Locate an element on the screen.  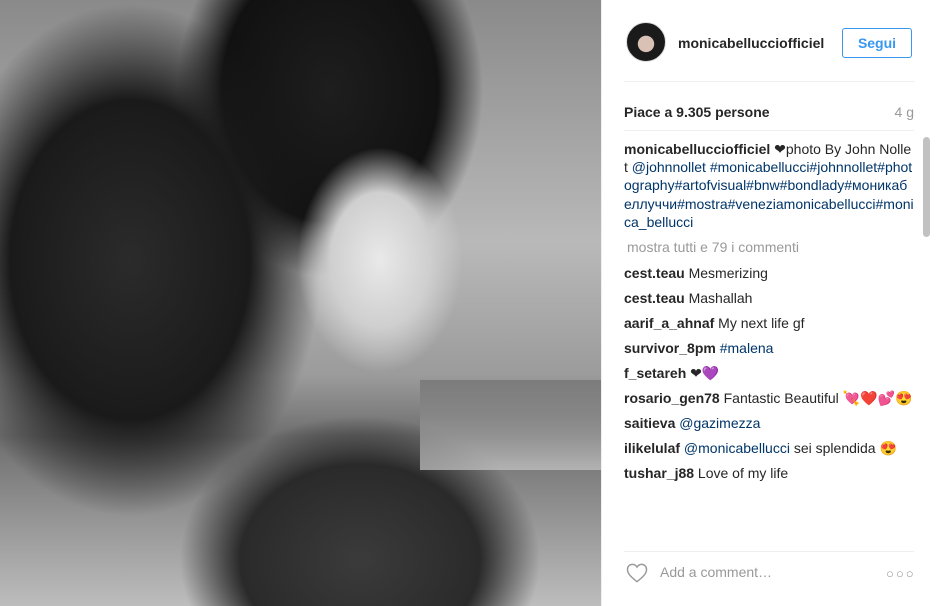
comment-item: saitieva @gazimezza is located at coordinates (769, 423).